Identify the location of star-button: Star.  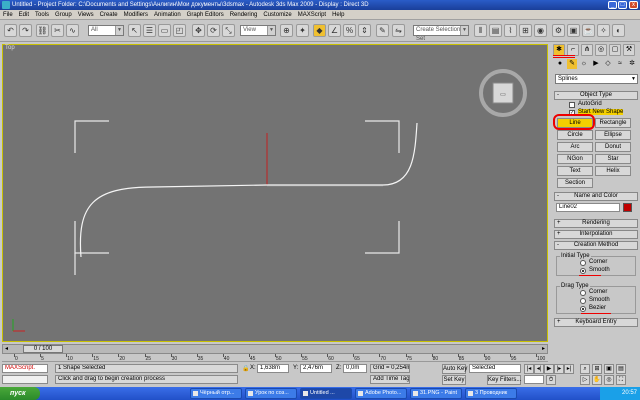
(613, 159).